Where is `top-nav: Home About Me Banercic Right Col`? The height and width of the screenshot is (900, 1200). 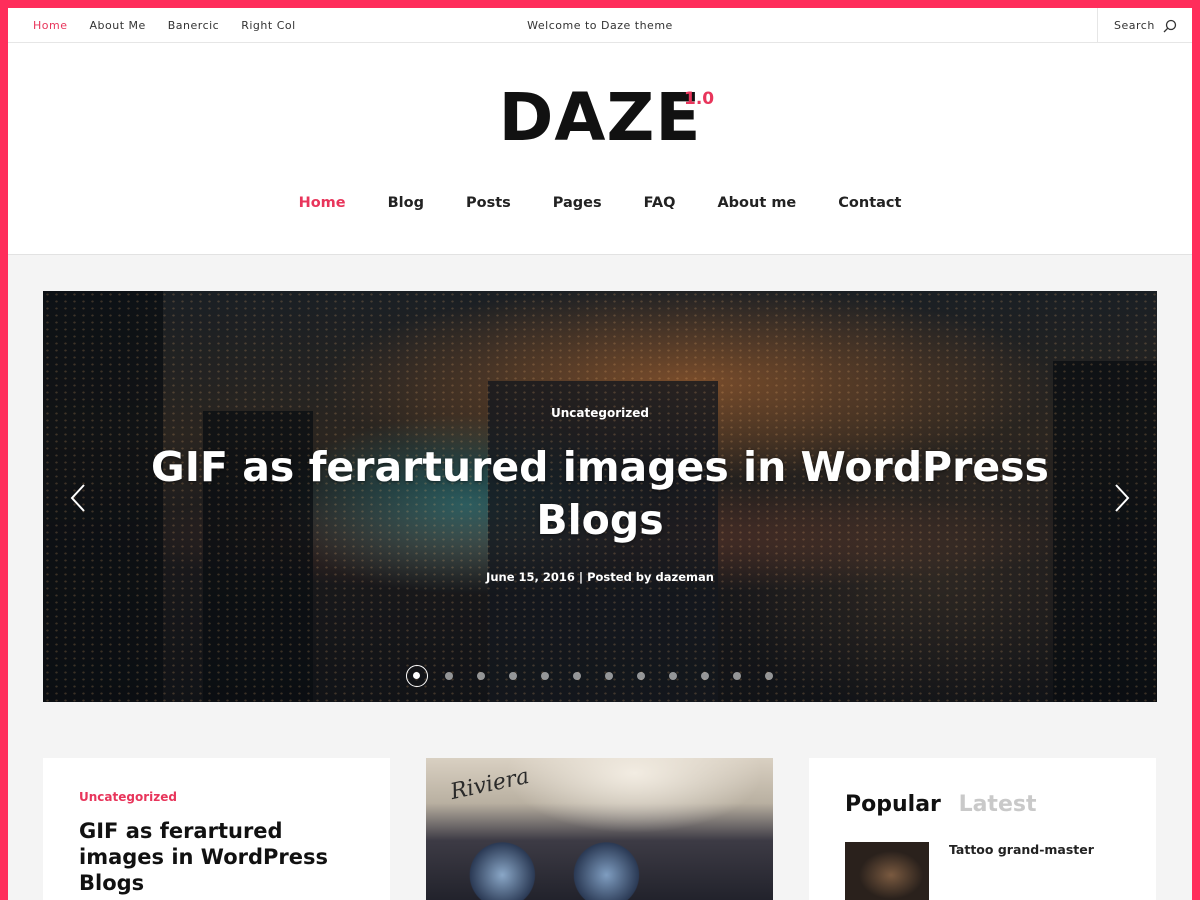 top-nav: Home About Me Banercic Right Col is located at coordinates (175, 25).